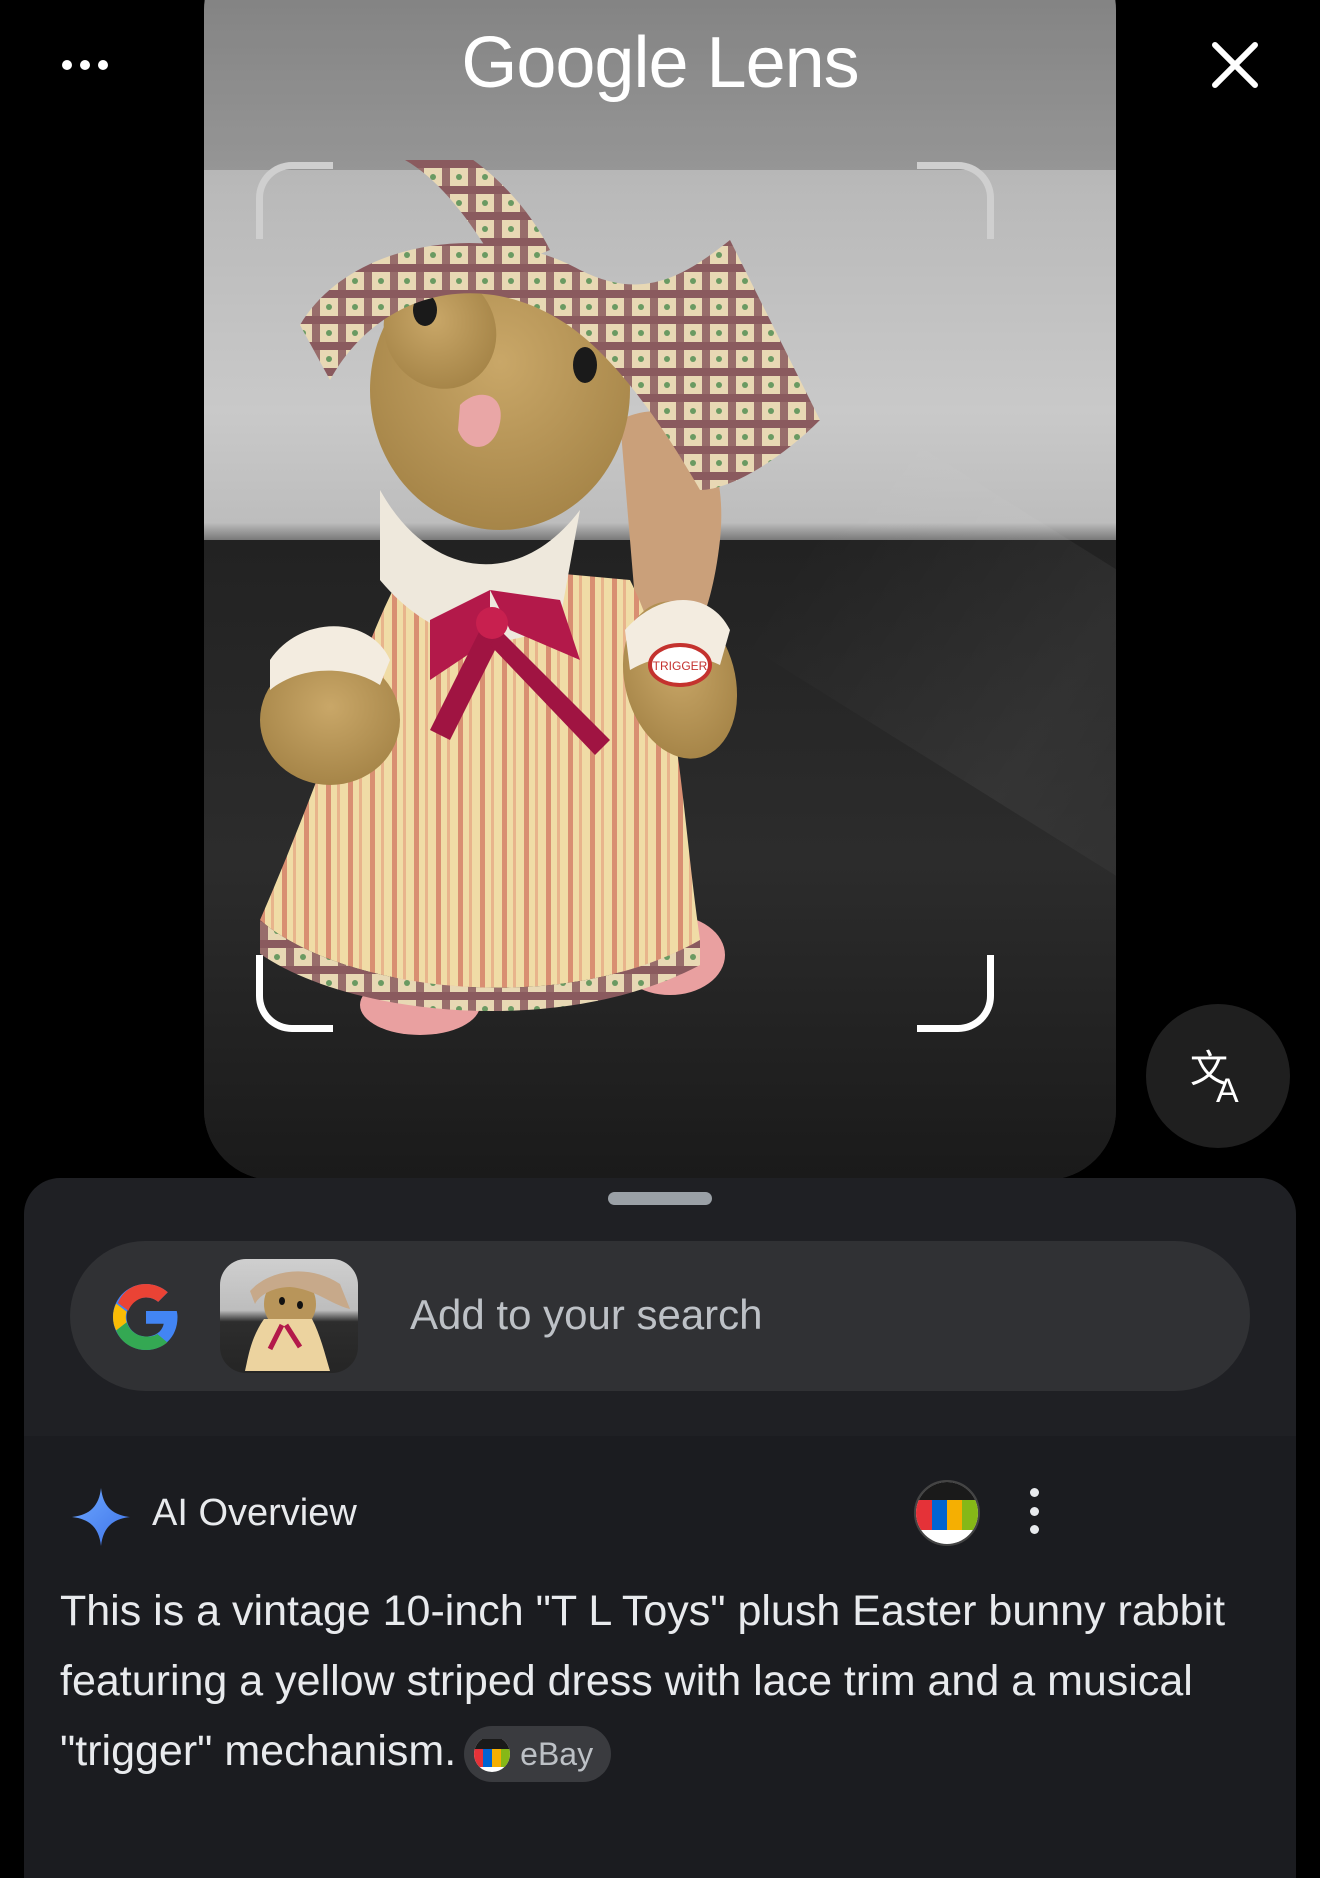 The height and width of the screenshot is (1878, 1320). I want to click on ebay-logo, so click(947, 1513).